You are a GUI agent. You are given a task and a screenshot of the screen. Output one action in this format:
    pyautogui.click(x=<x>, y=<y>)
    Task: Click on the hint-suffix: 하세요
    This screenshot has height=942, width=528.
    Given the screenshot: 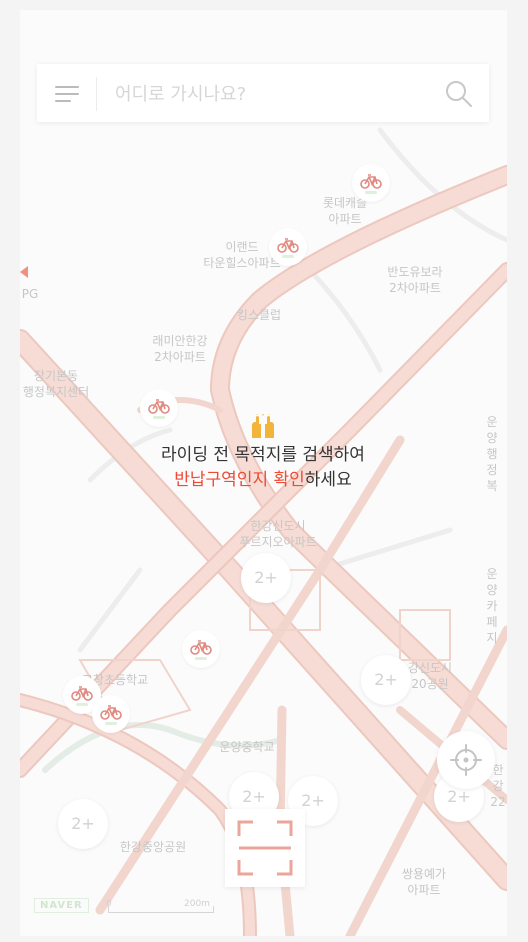 What is the action you would take?
    pyautogui.click(x=328, y=480)
    